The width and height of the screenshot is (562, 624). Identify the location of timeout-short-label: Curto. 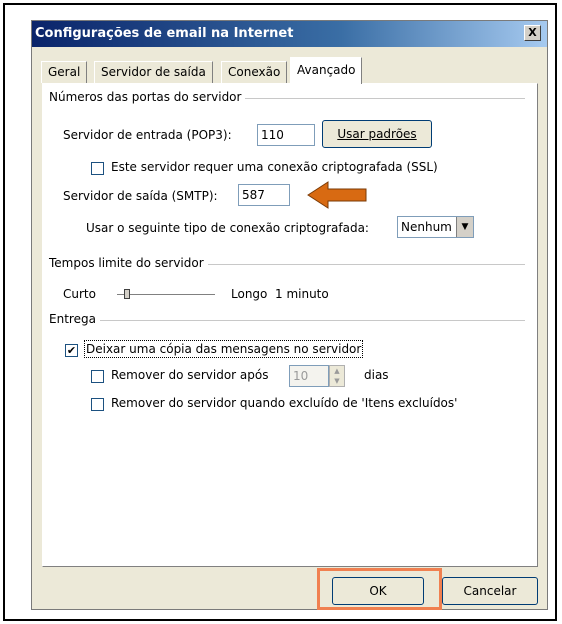
(79, 294).